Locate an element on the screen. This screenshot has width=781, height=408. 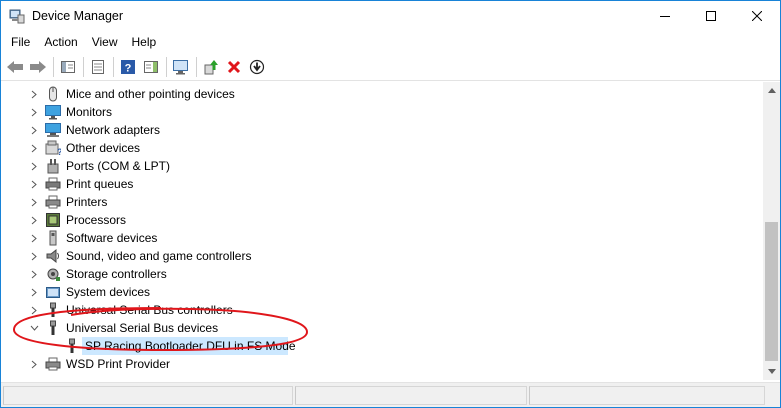
tree-item-label: System devices is located at coordinates (108, 292).